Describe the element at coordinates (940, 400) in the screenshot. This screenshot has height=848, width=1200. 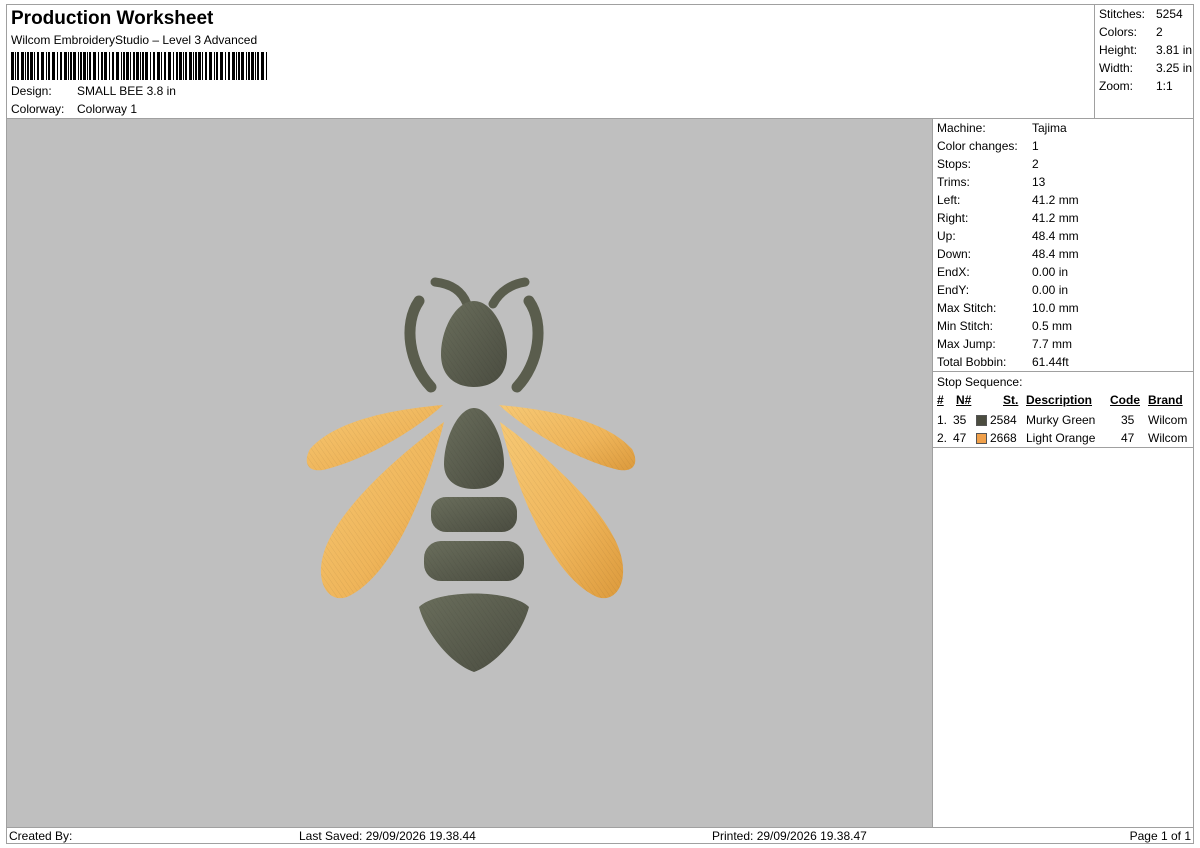
I see `col-num: #` at that location.